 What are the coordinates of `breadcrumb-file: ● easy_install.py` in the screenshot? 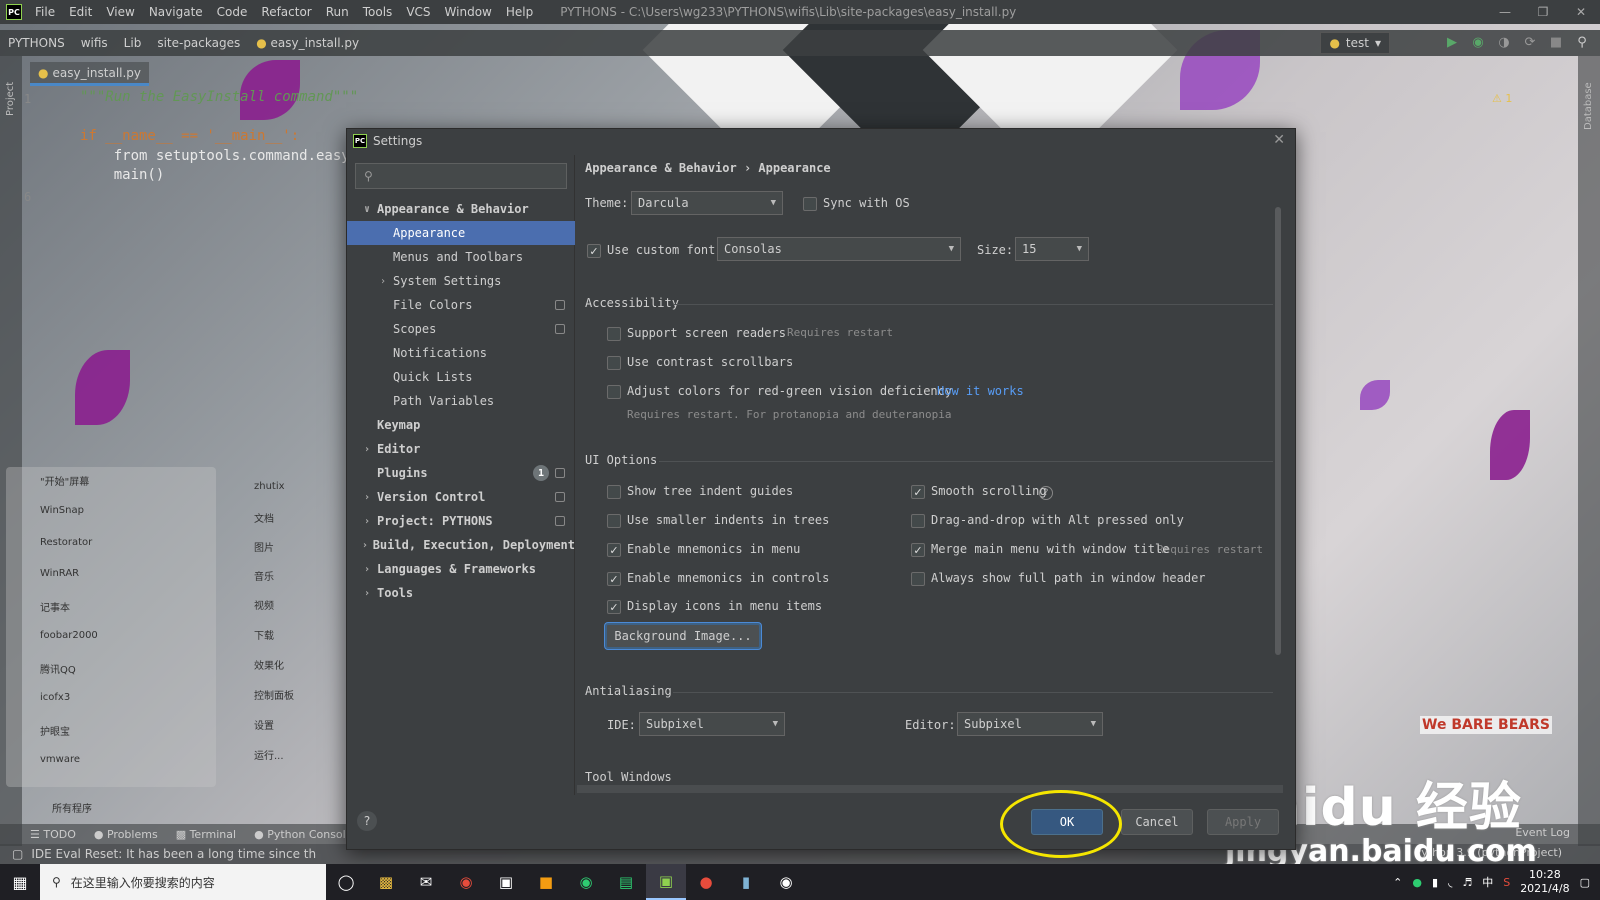 It's located at (307, 43).